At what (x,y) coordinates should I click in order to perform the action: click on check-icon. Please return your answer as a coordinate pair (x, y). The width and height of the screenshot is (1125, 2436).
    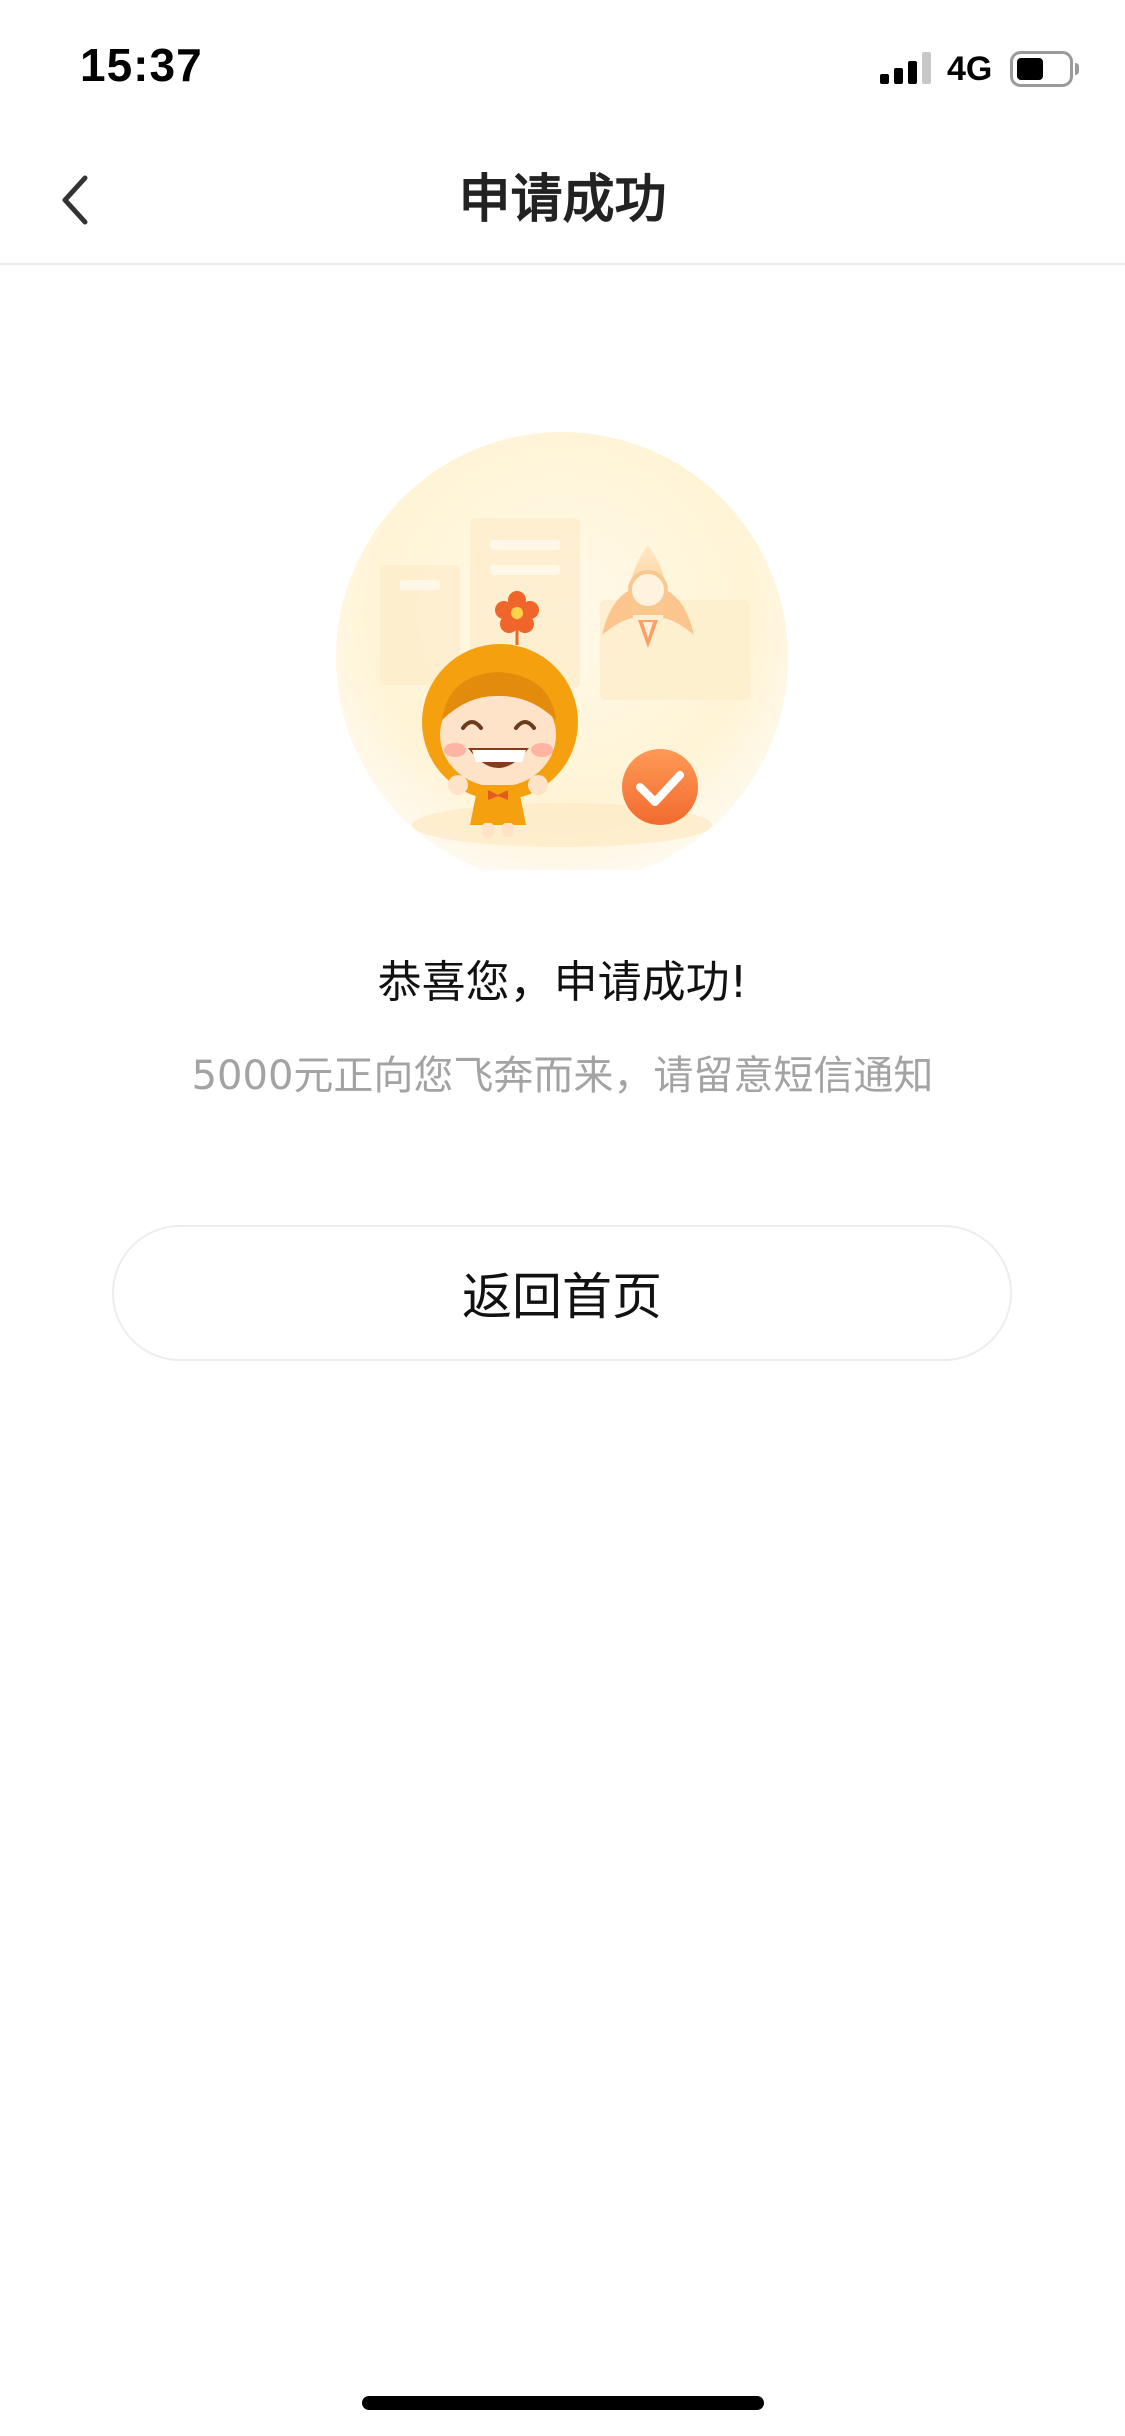
    Looking at the image, I should click on (660, 787).